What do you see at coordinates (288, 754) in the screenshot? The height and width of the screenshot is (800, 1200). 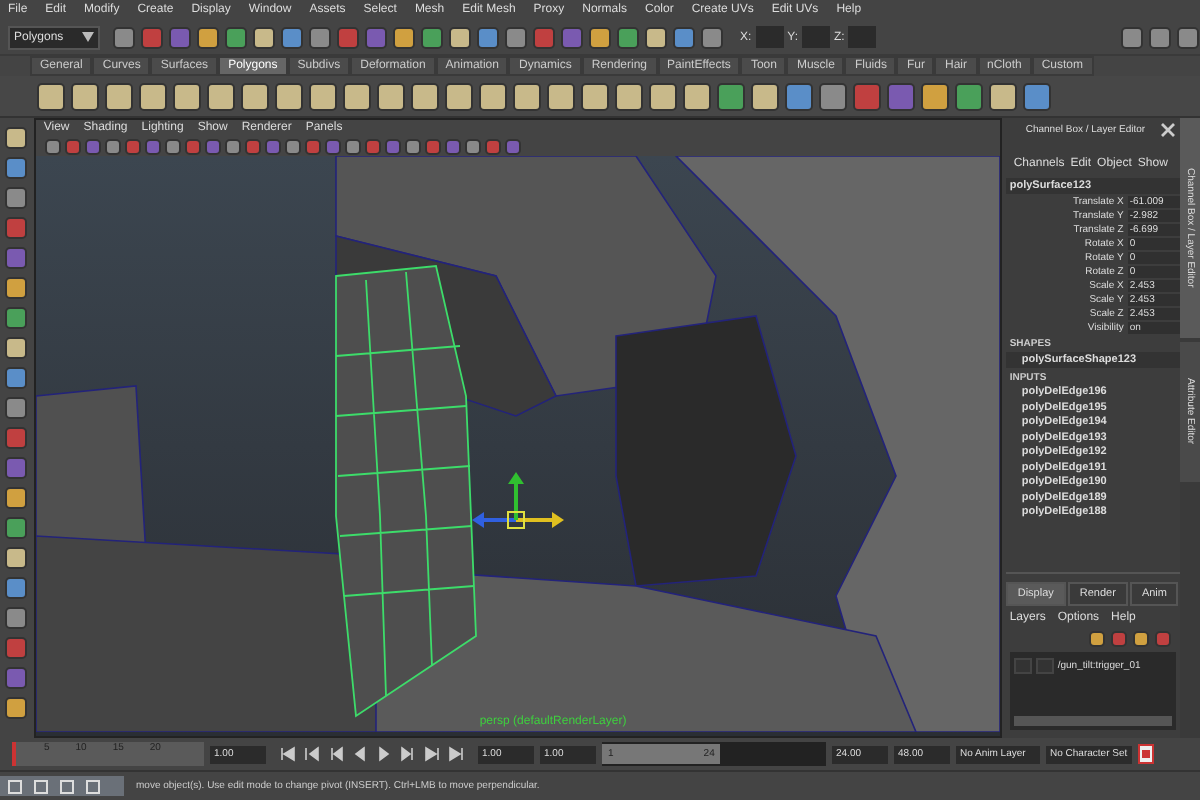 I see `skip-to-start-icon` at bounding box center [288, 754].